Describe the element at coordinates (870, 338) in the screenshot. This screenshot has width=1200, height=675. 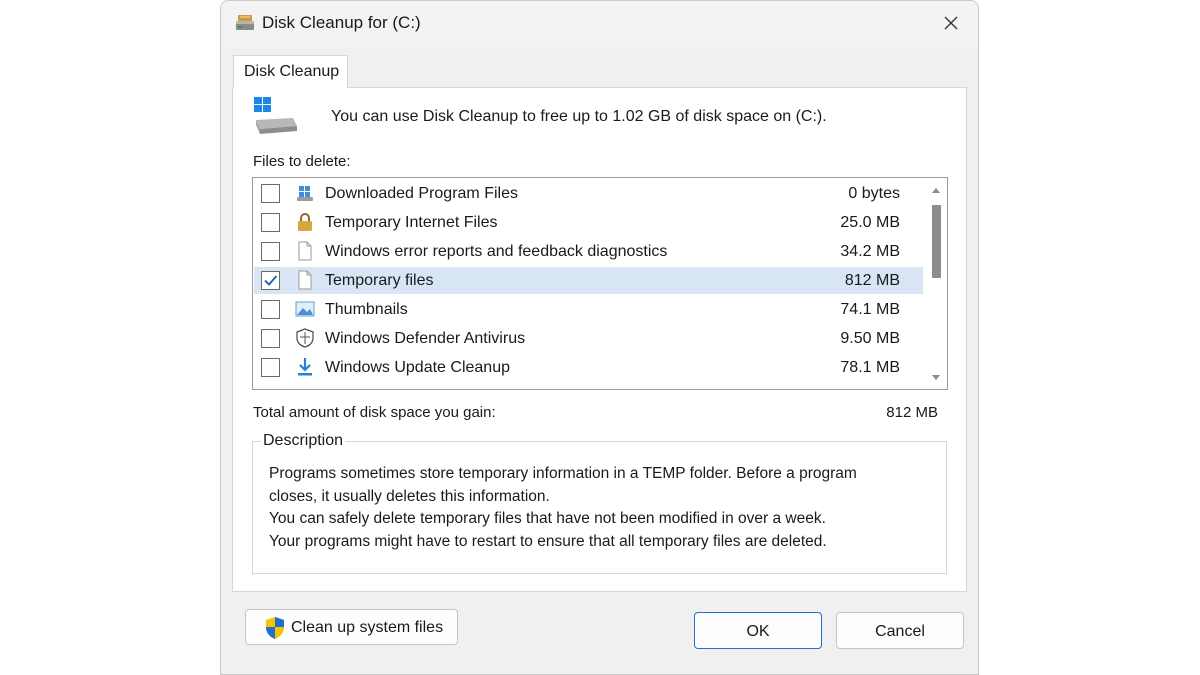
I see `item-size: 9.50 MB` at that location.